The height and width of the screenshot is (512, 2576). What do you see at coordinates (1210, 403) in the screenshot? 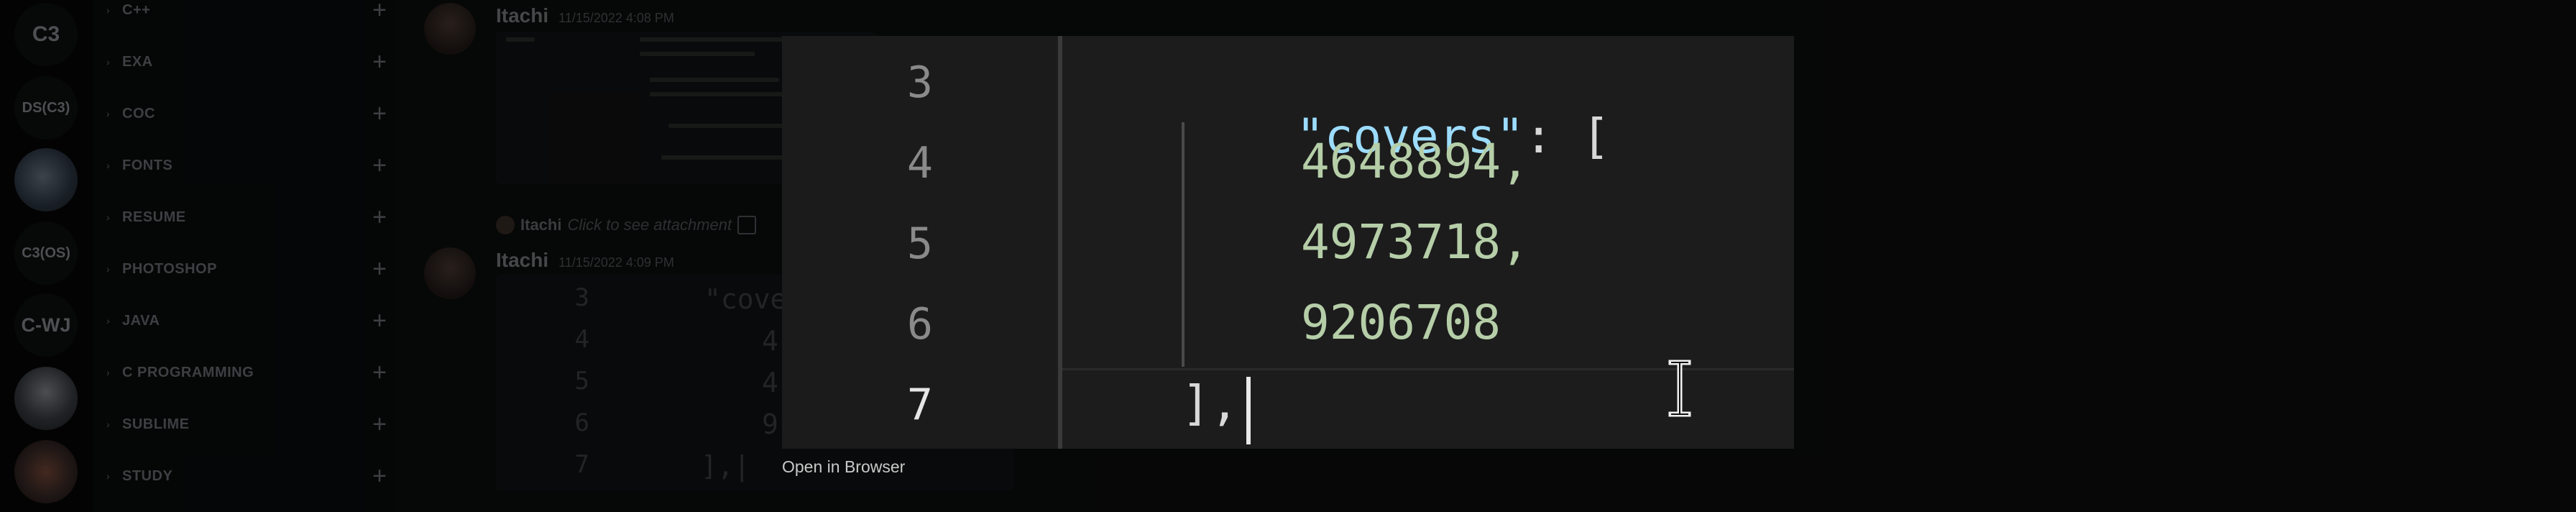
I see `code-line-7: ],` at bounding box center [1210, 403].